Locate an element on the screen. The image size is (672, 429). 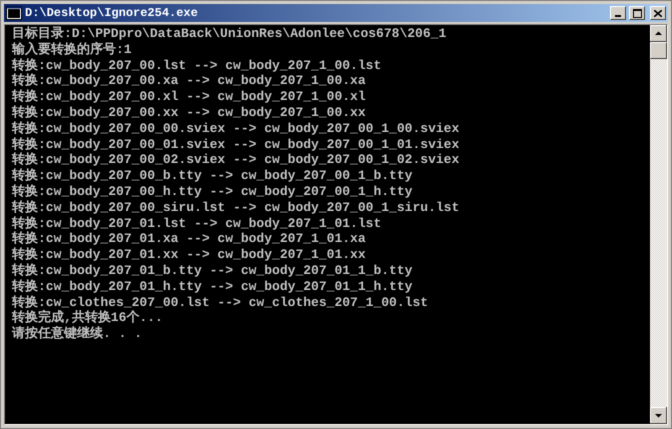
console-line: 转换:cw_body_207_00_02.sviex --> cw_body_207_00_1_02.sviex is located at coordinates (236, 160).